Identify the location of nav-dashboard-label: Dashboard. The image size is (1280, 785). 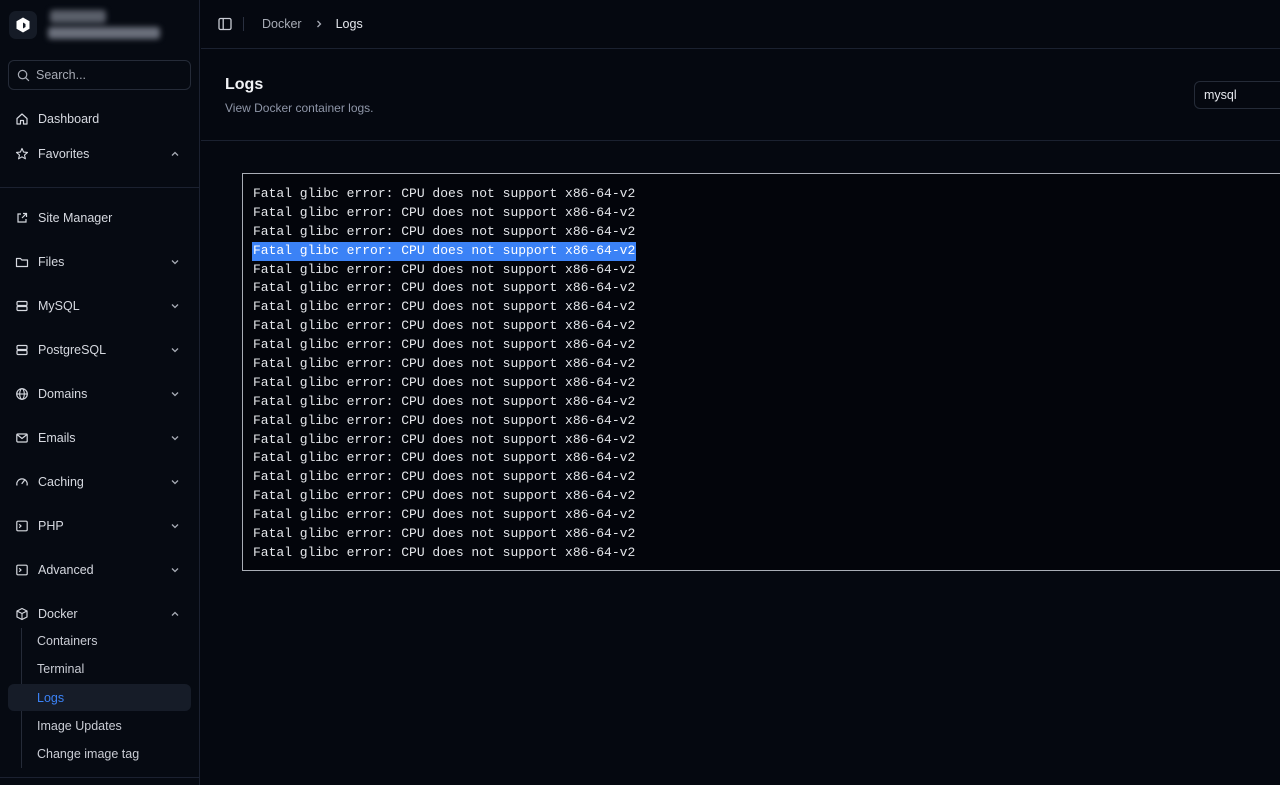
(69, 119).